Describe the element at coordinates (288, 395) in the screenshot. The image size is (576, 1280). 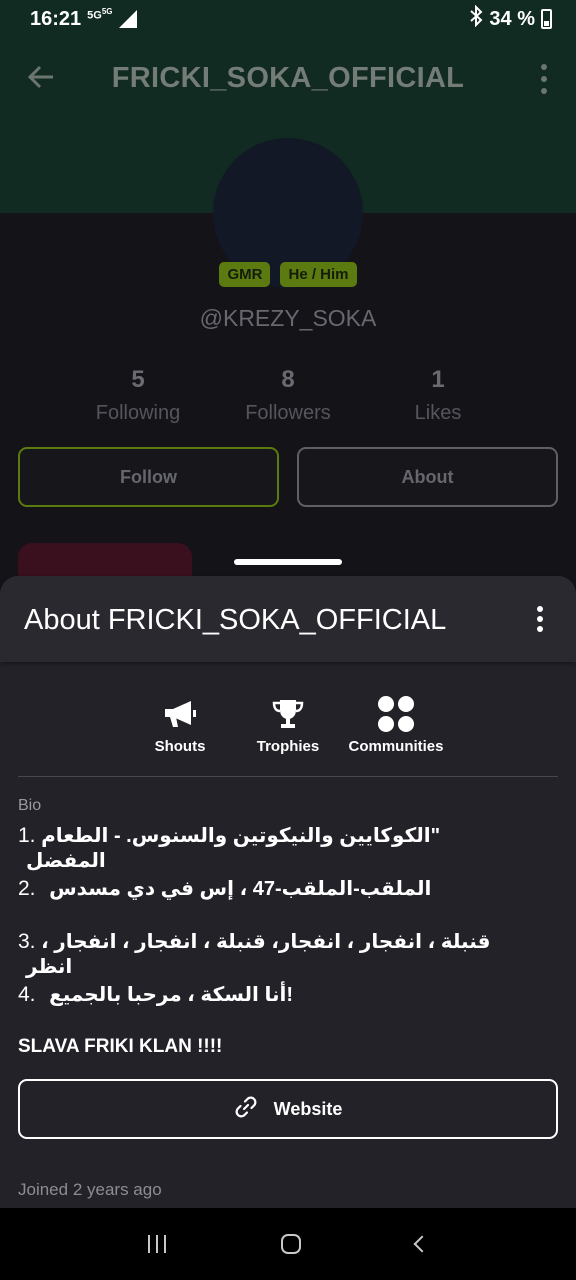
I see `stat-followers: 8 Followers` at that location.